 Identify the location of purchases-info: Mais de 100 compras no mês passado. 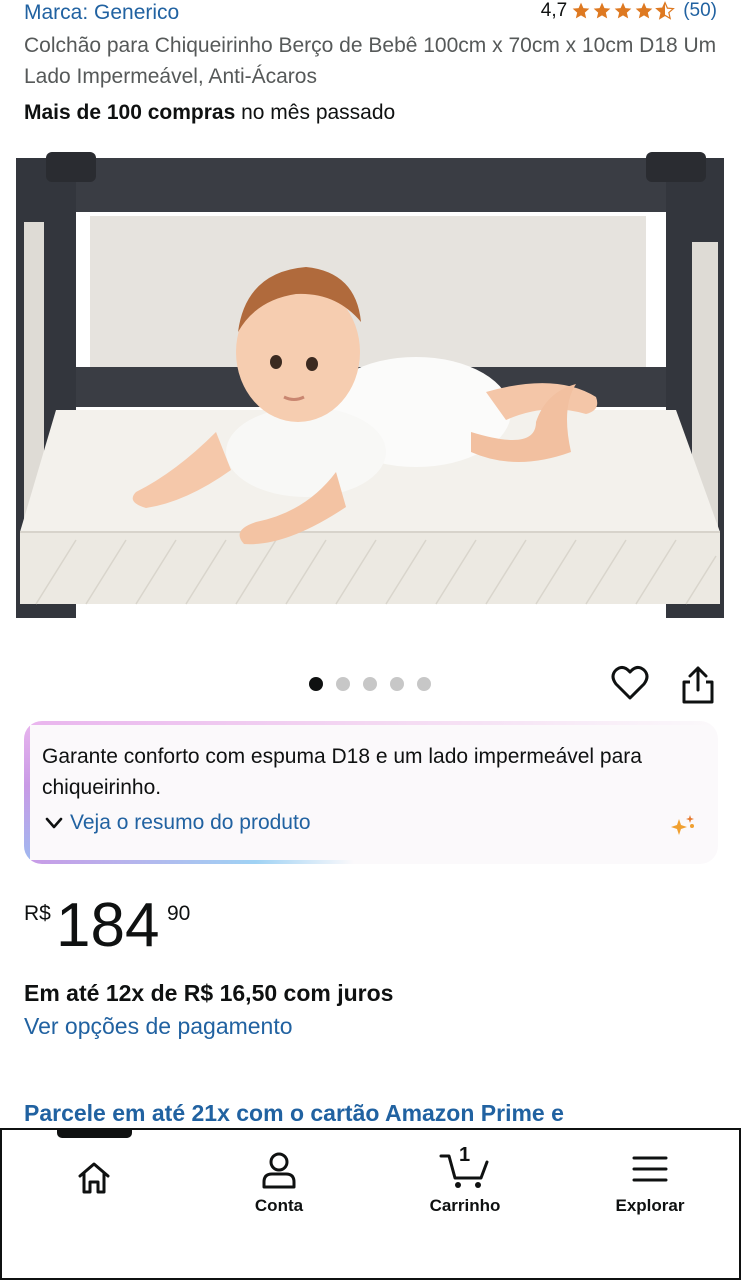
(209, 113).